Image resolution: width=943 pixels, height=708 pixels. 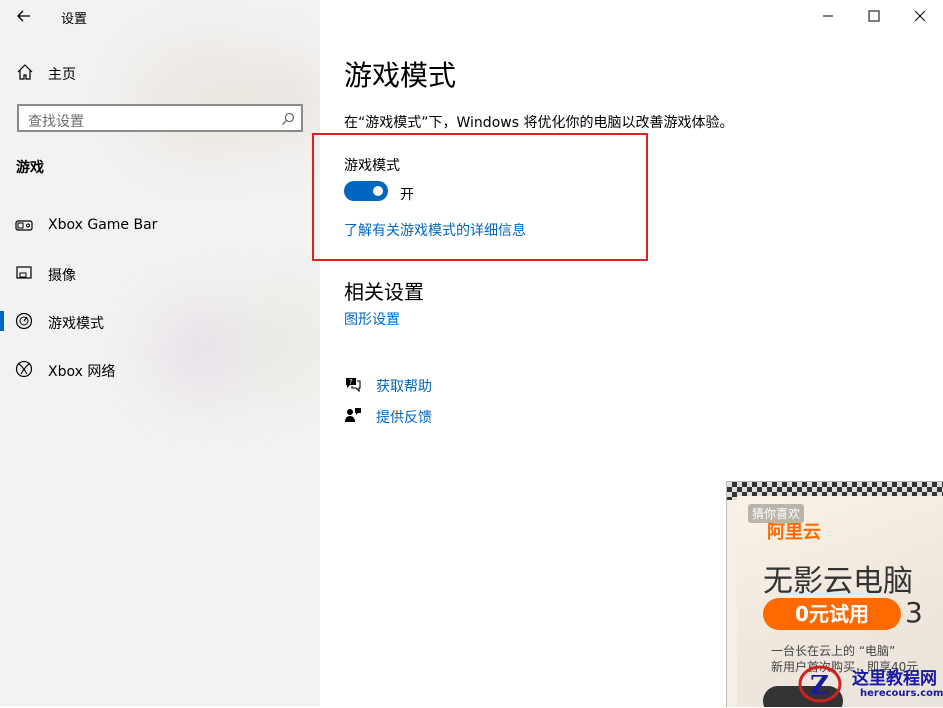 What do you see at coordinates (378, 191) in the screenshot?
I see `toggle-knob` at bounding box center [378, 191].